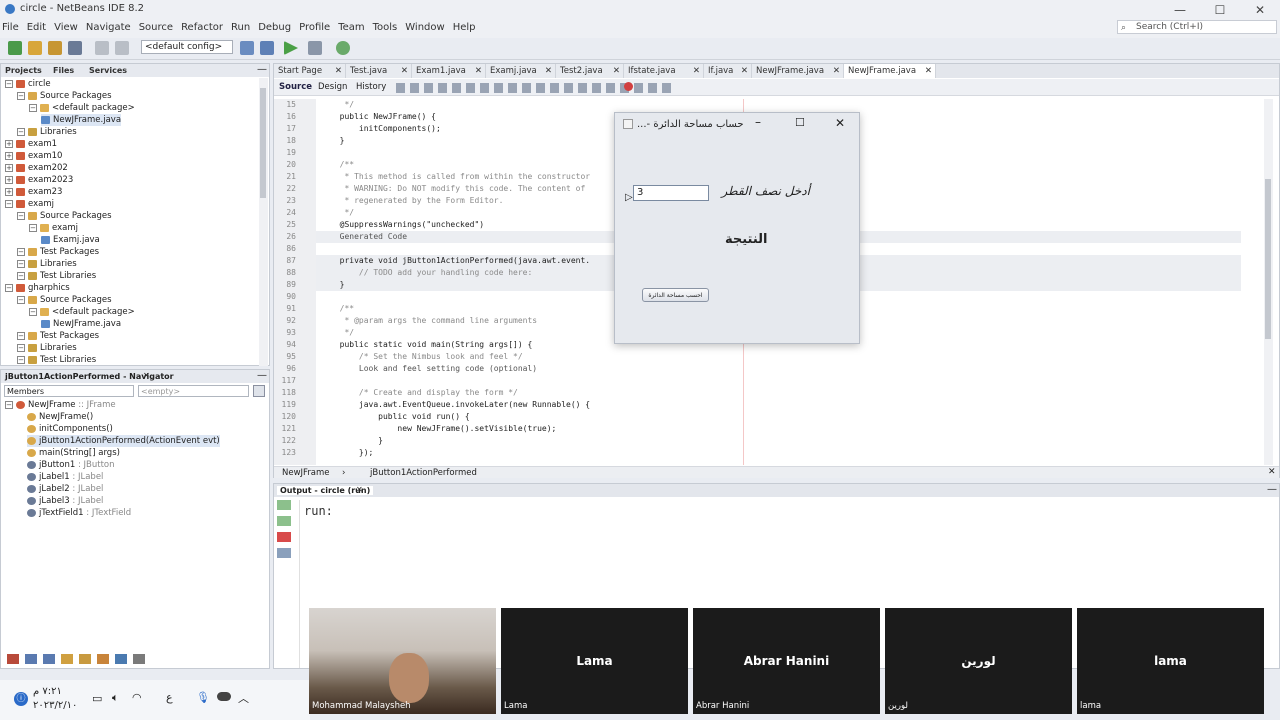  Describe the element at coordinates (39, 180) in the screenshot. I see `tree-item: + exam2023` at that location.